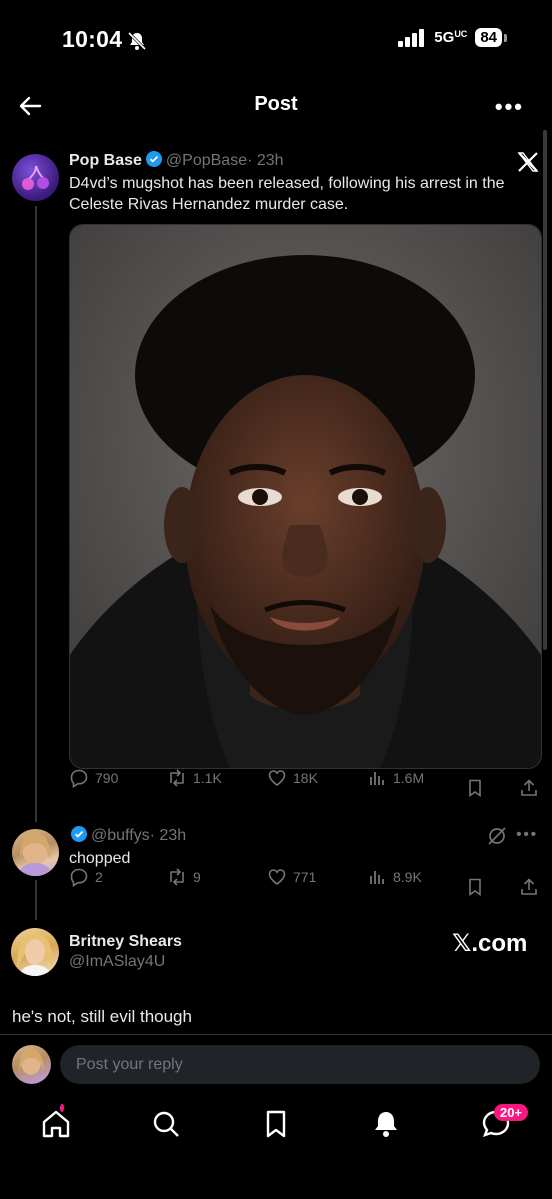 The width and height of the screenshot is (552, 1199). Describe the element at coordinates (206, 160) in the screenshot. I see `author-handle: @PopBase` at that location.